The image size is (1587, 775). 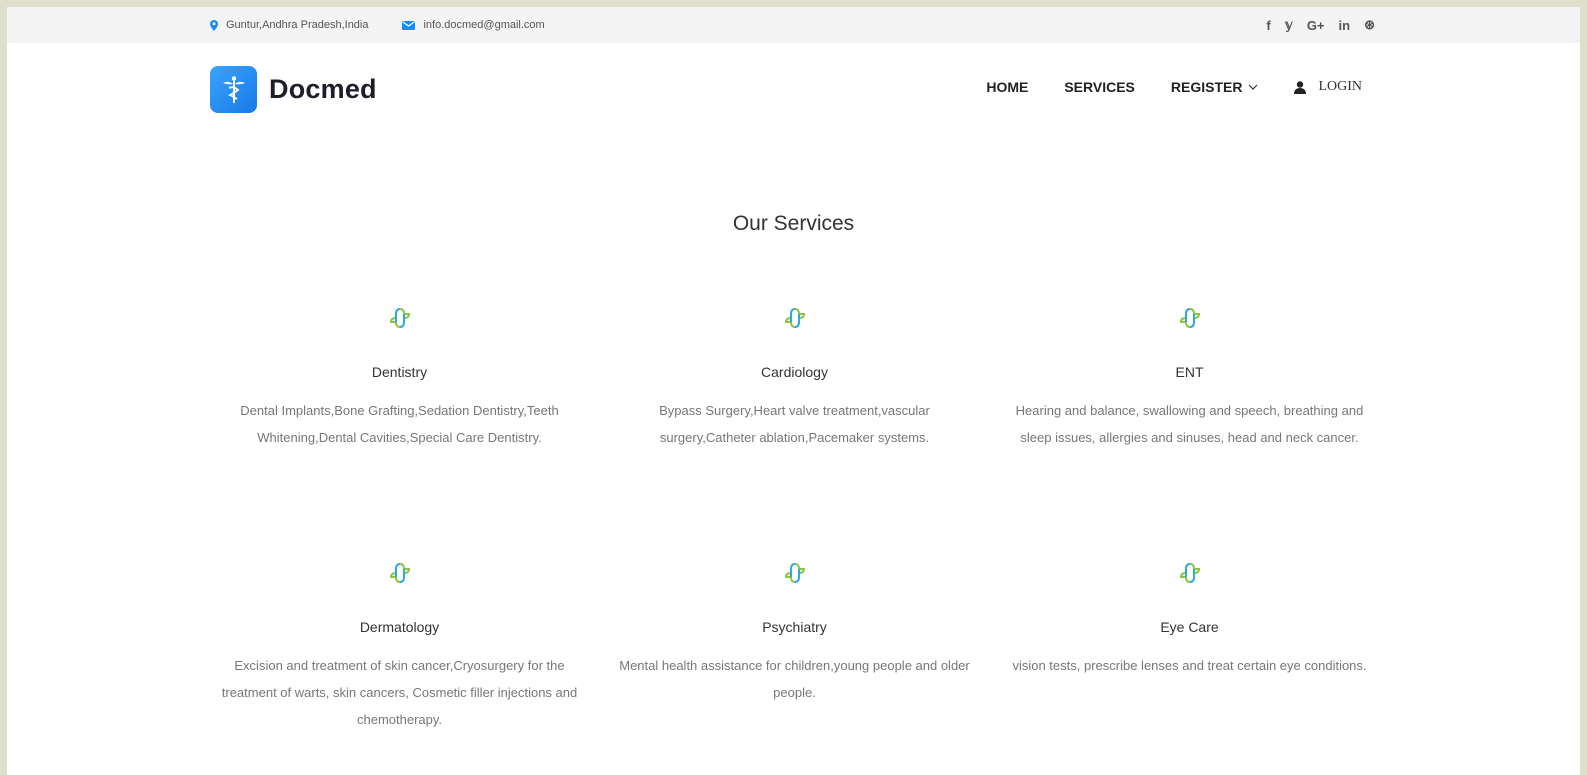 What do you see at coordinates (399, 627) in the screenshot?
I see `service-name: Dermatology` at bounding box center [399, 627].